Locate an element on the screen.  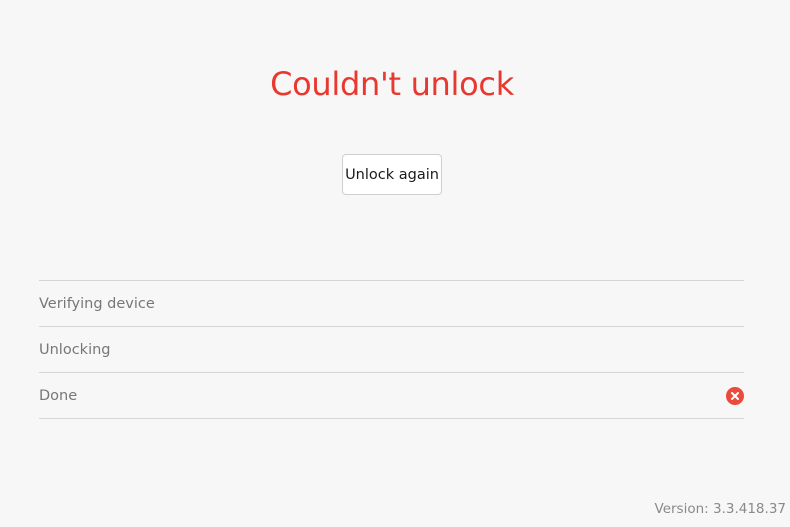
version-label: Version: 3.3.418.37 is located at coordinates (720, 509).